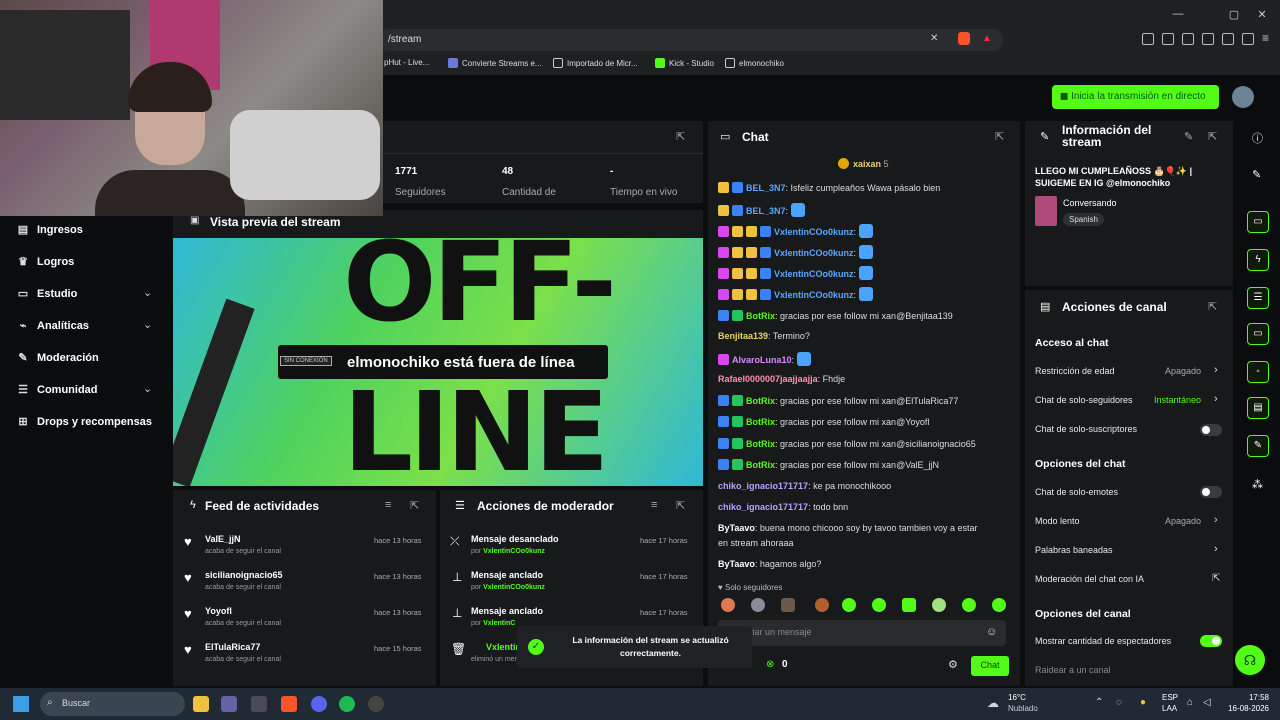 The width and height of the screenshot is (1280, 720). I want to click on chat-message: chiko_ignacio171717: todo bnn, so click(783, 507).